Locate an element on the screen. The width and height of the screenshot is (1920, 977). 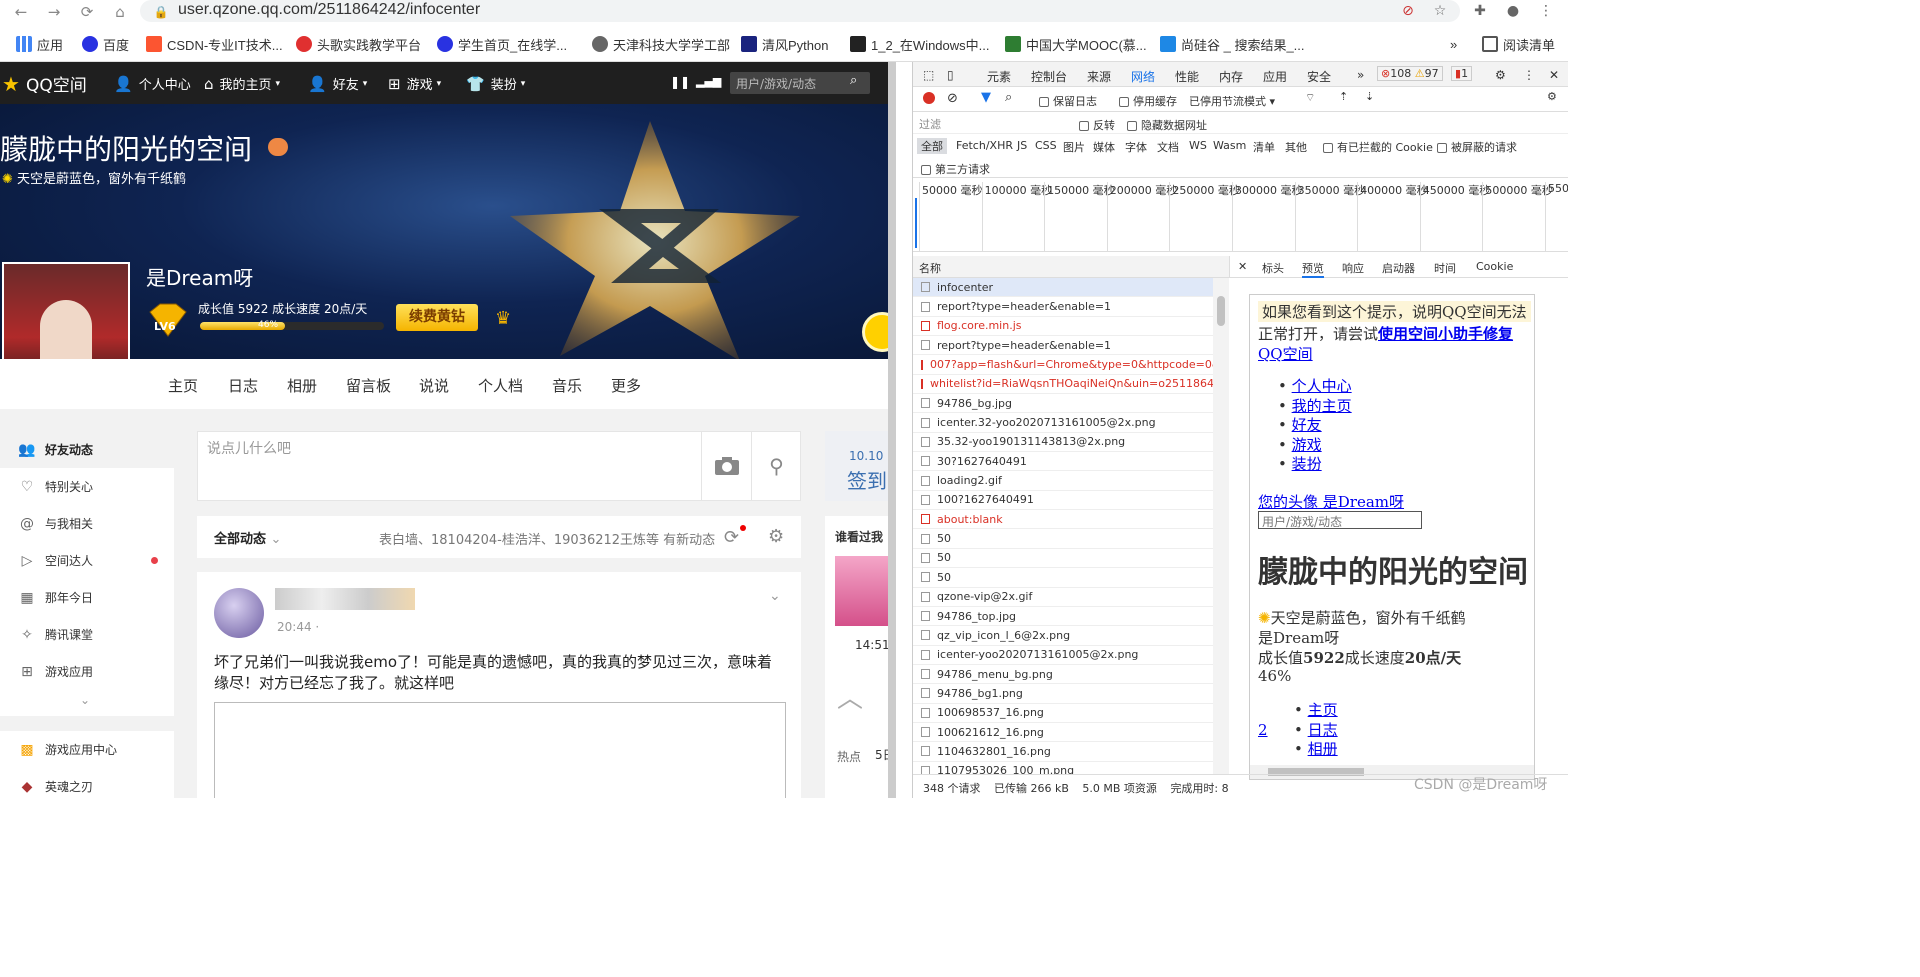
reading-list: 阅读清单 is located at coordinates (1518, 44).